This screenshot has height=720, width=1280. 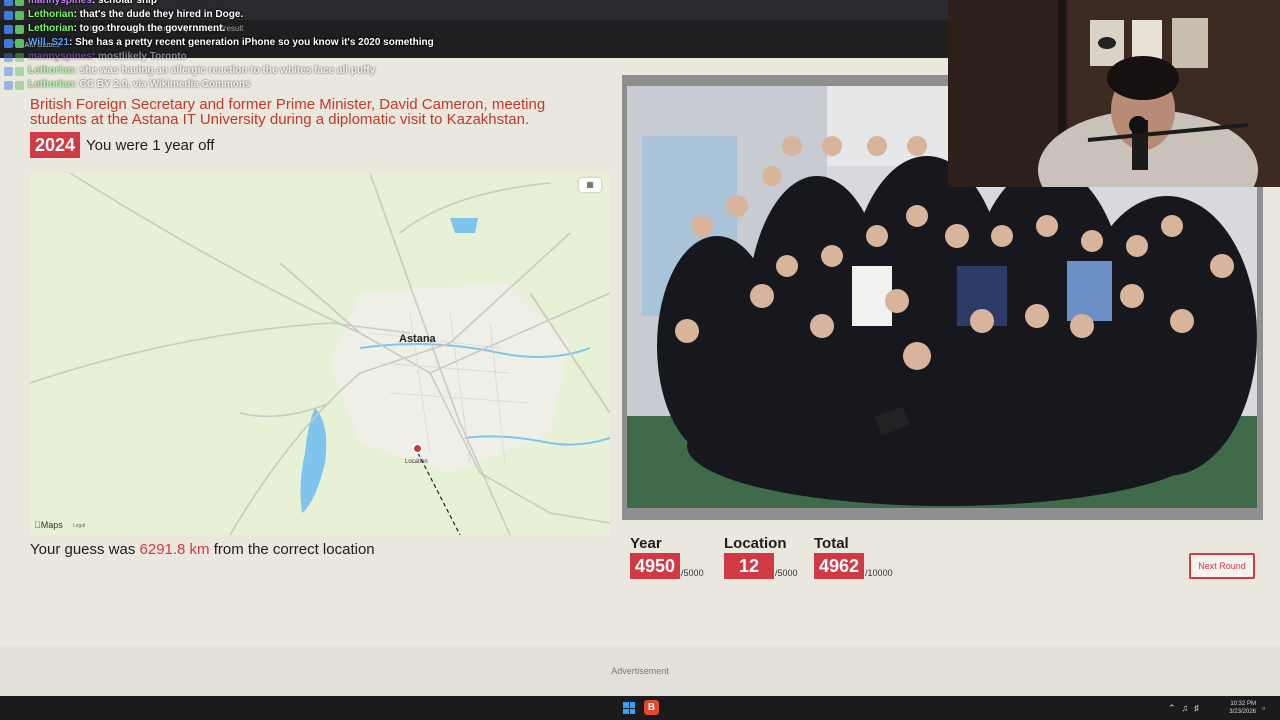 What do you see at coordinates (590, 185) in the screenshot?
I see `map-layers-icon: ▦` at bounding box center [590, 185].